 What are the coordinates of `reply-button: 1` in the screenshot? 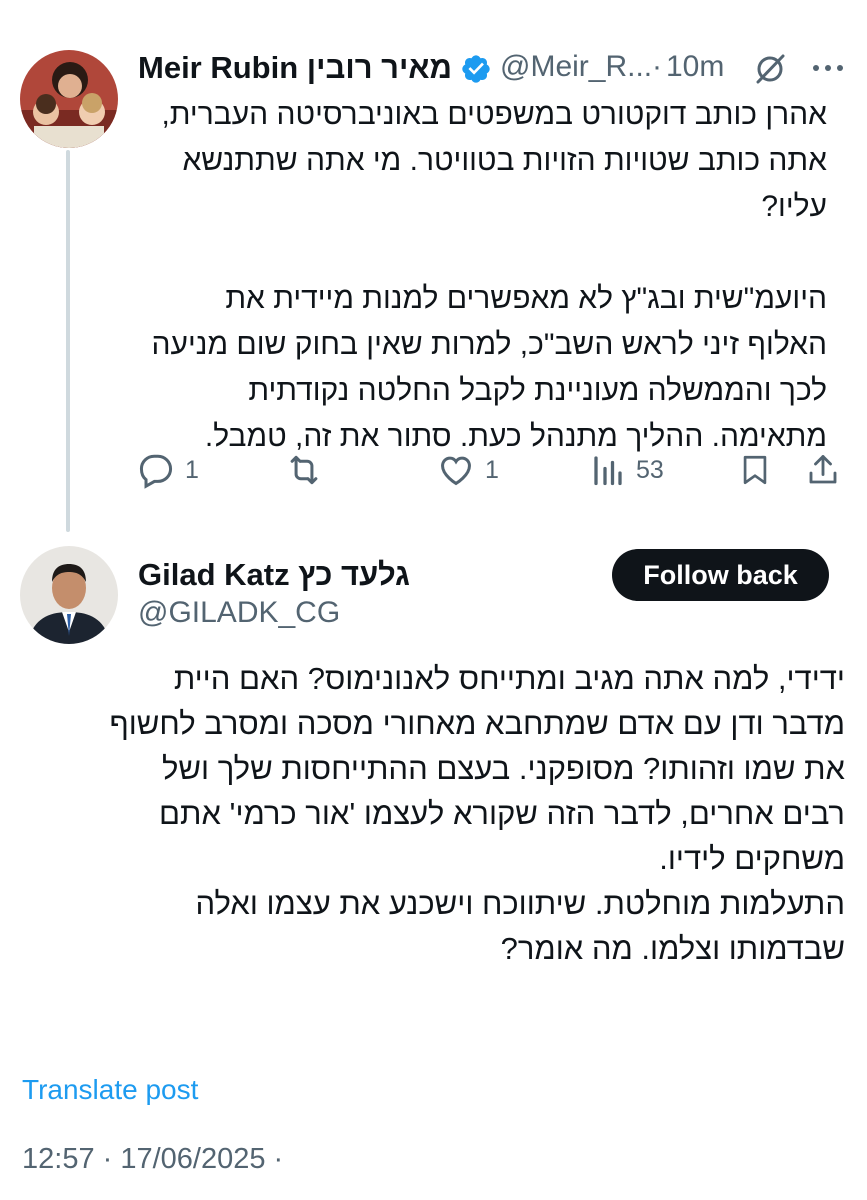 It's located at (168, 470).